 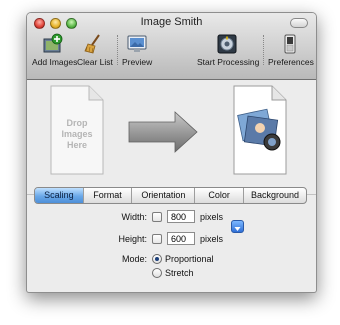 I want to click on drop-images-label: Drop Images Here, so click(x=77, y=134).